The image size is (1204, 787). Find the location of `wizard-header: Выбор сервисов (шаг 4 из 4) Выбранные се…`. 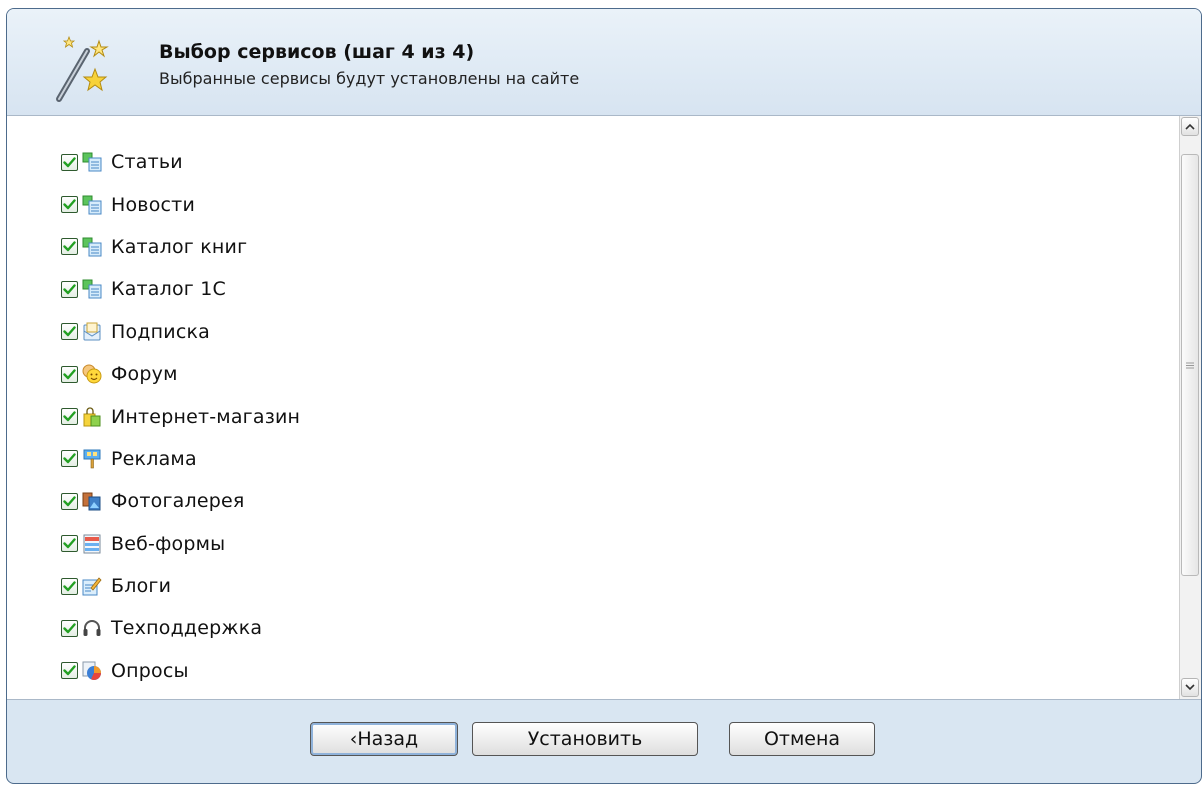

wizard-header: Выбор сервисов (шаг 4 из 4) Выбранные се… is located at coordinates (604, 62).